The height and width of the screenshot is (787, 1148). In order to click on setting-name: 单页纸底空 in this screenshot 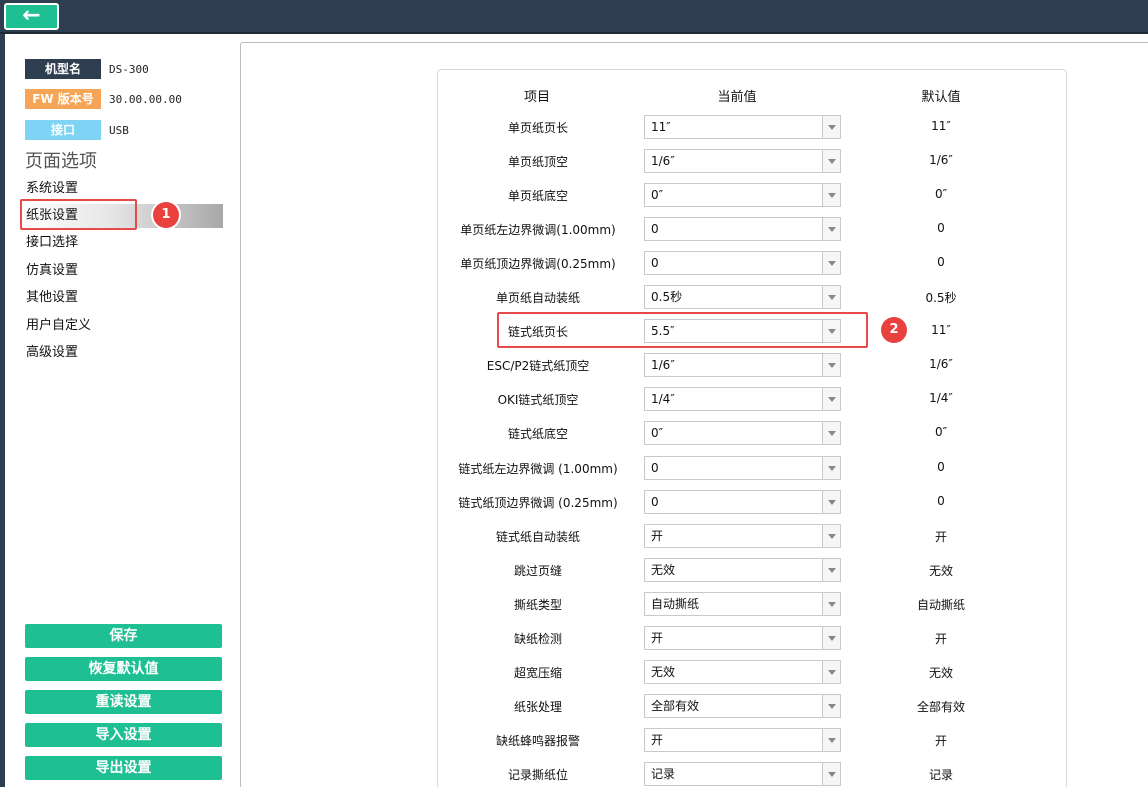, I will do `click(537, 196)`.